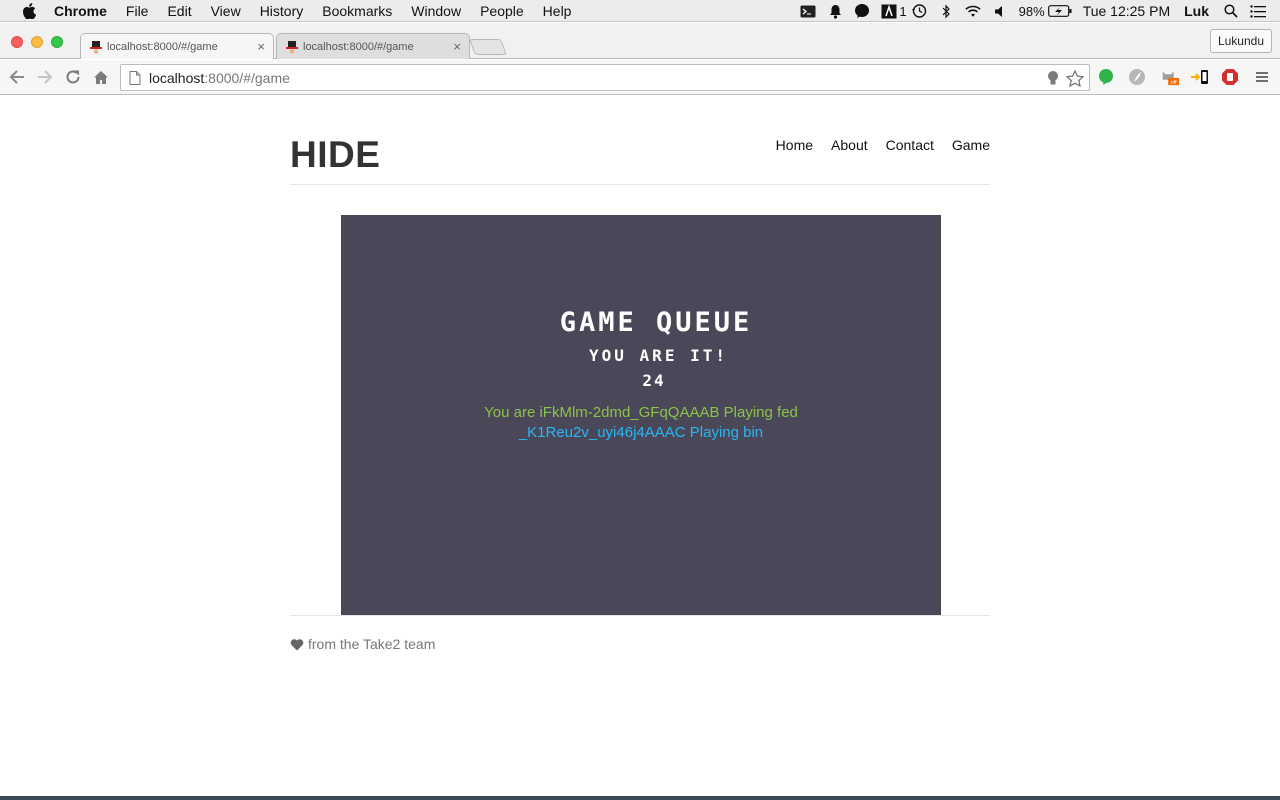  I want to click on tab-game-1: localhost:8000/#/game ×, so click(177, 46).